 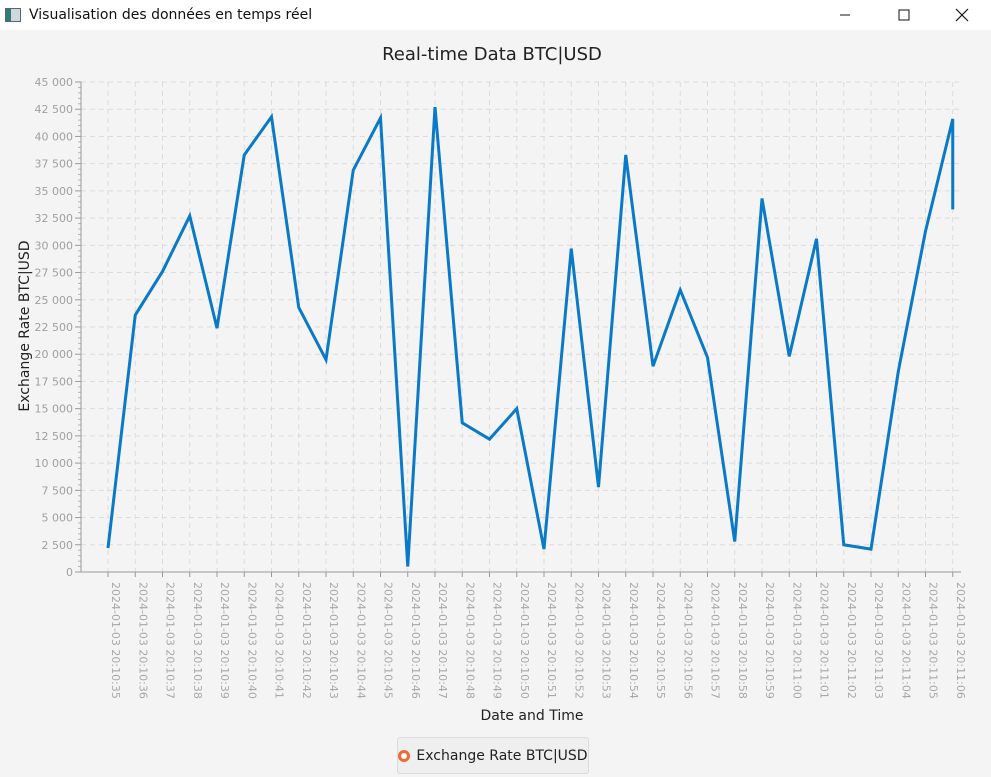 I want to click on x-tick-label: 2024-01-03 20:10:44, so click(x=360, y=640).